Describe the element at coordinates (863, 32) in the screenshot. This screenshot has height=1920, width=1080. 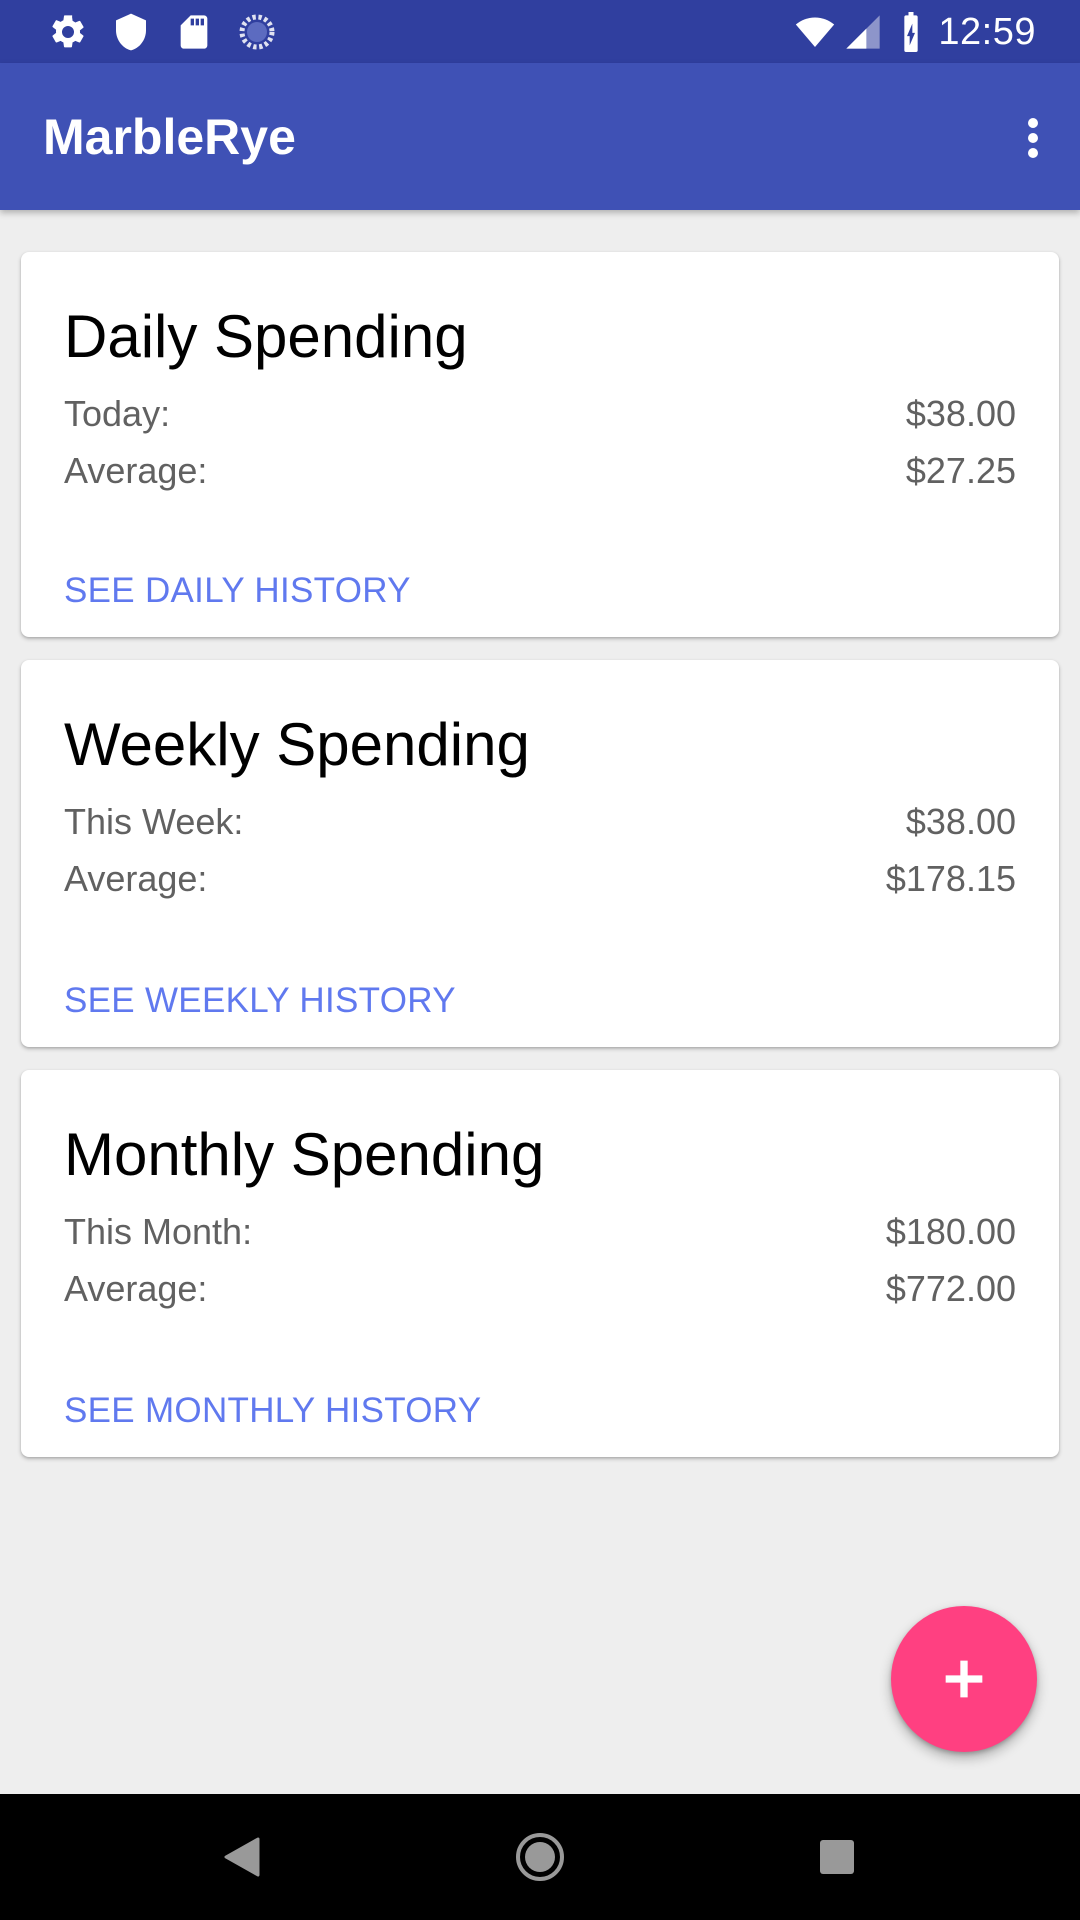
I see `cell-signal-icon` at that location.